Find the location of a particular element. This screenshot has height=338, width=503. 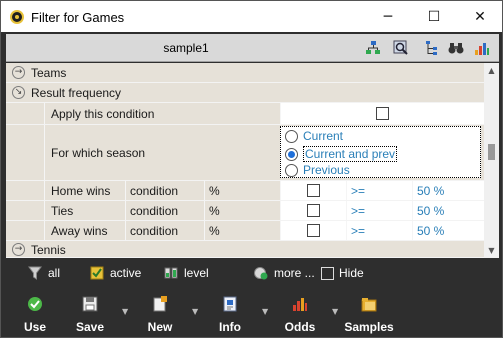

samples-button: Samples is located at coordinates (369, 313).